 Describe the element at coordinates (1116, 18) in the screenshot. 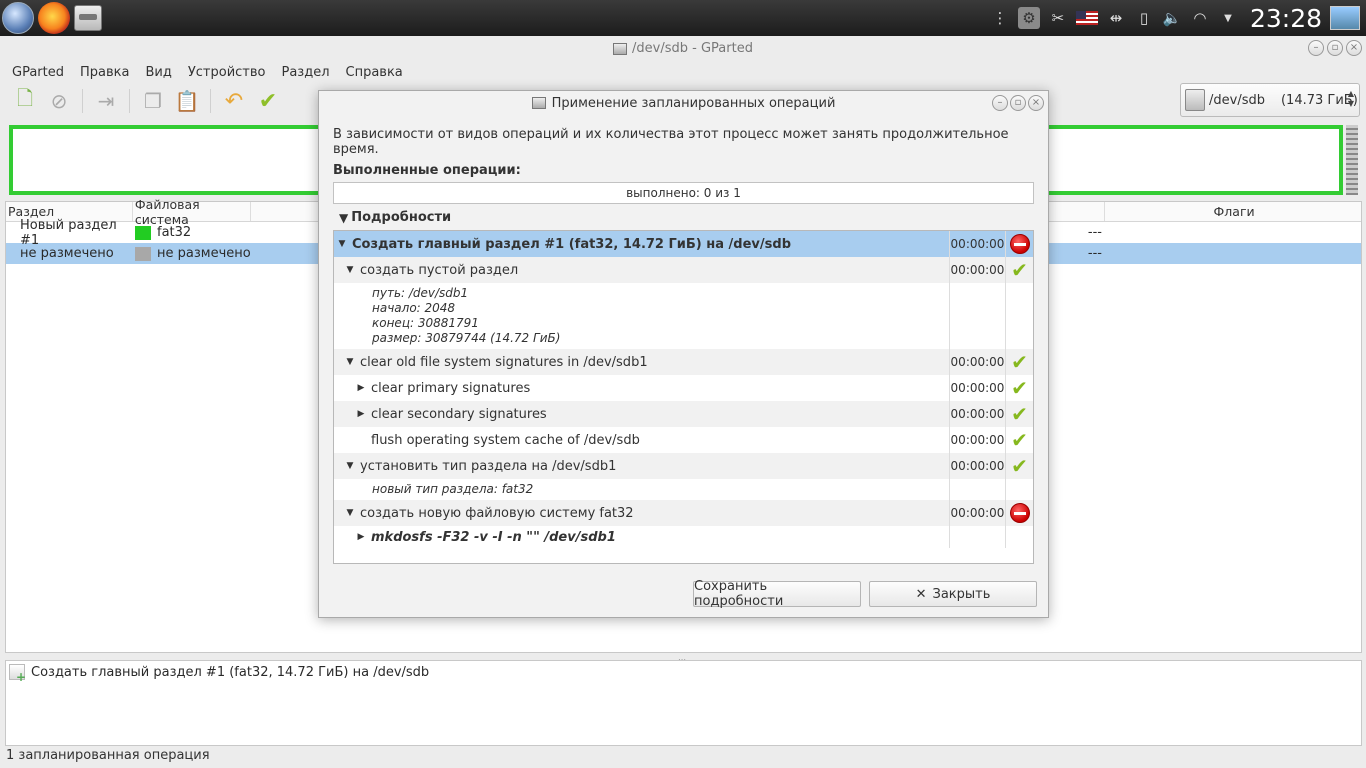

I see `usb-icon: ⇹` at that location.